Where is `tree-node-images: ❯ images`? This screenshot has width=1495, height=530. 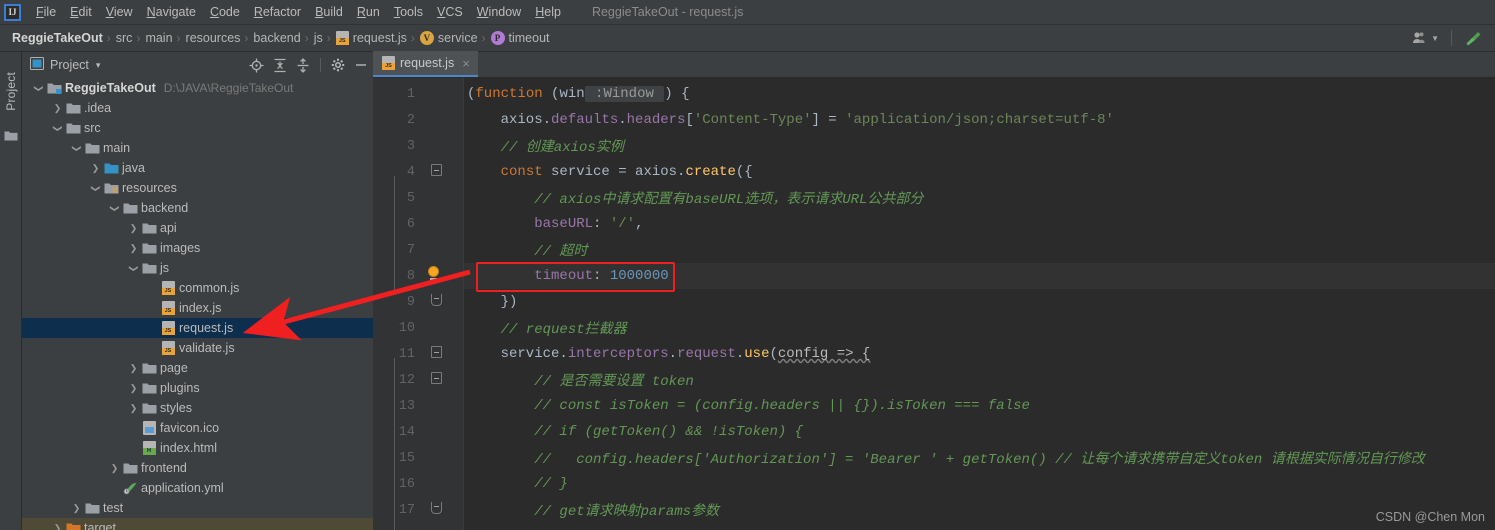 tree-node-images: ❯ images is located at coordinates (197, 248).